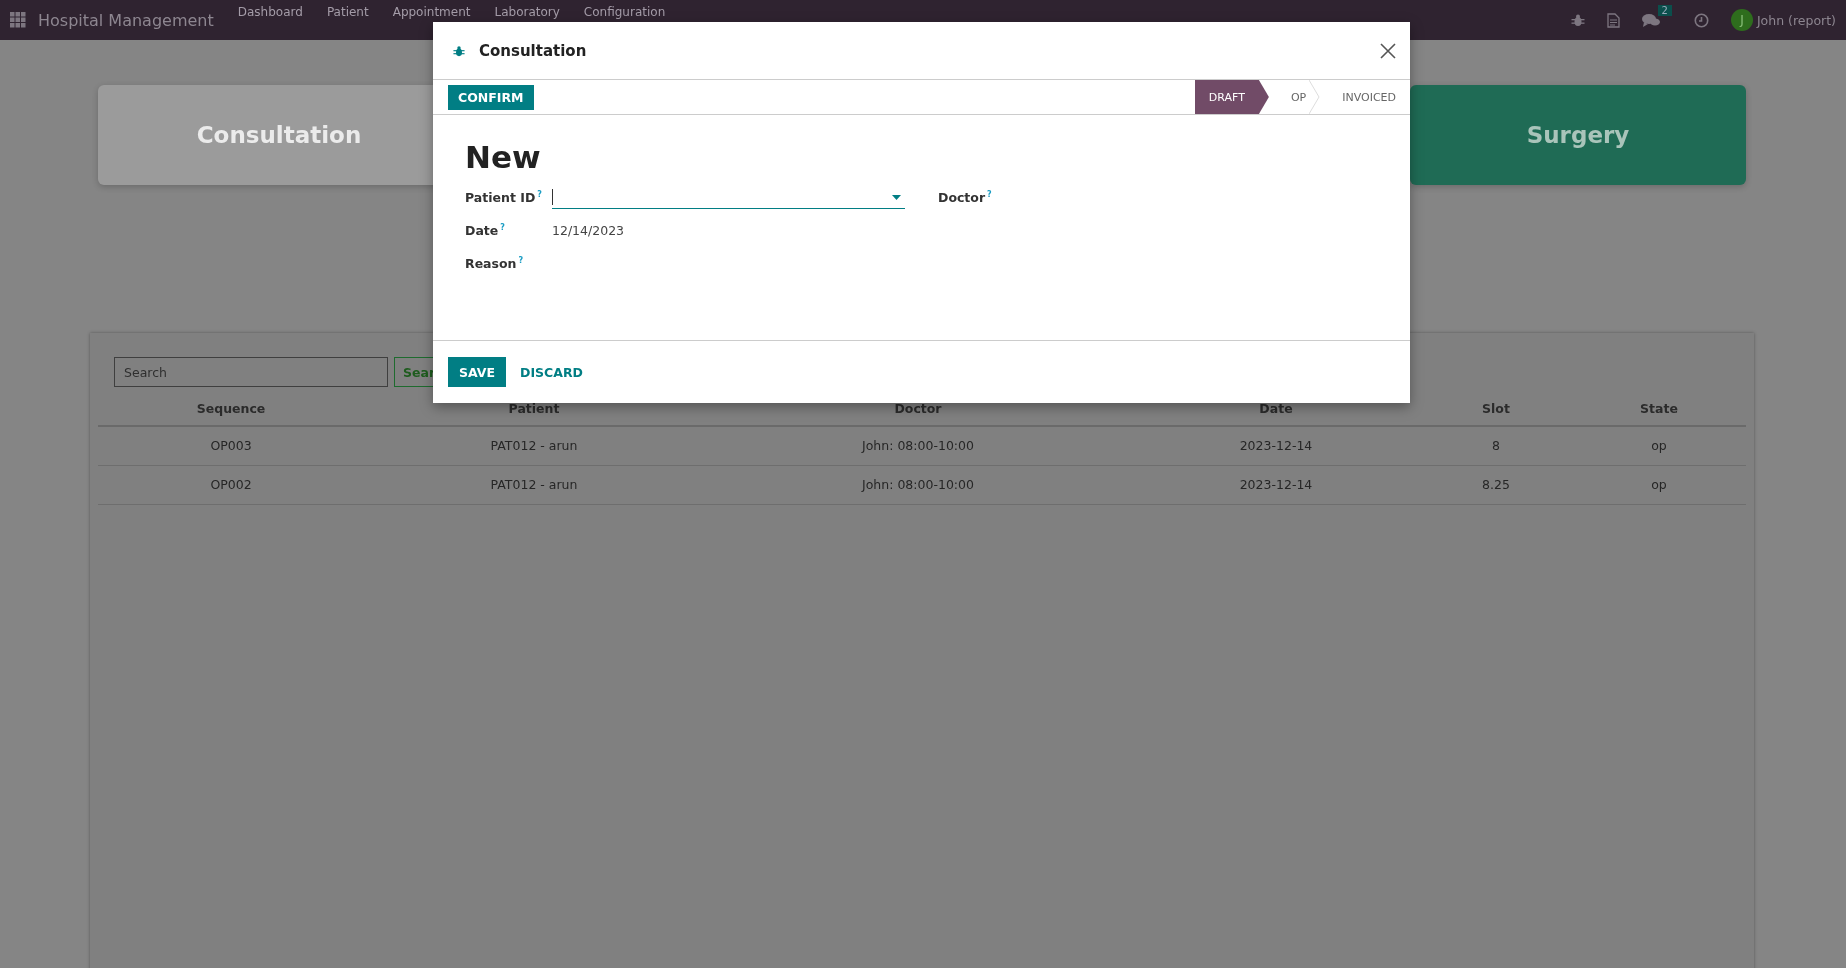 The width and height of the screenshot is (1846, 968). Describe the element at coordinates (270, 12) in the screenshot. I see `menu-item: Dashboard` at that location.